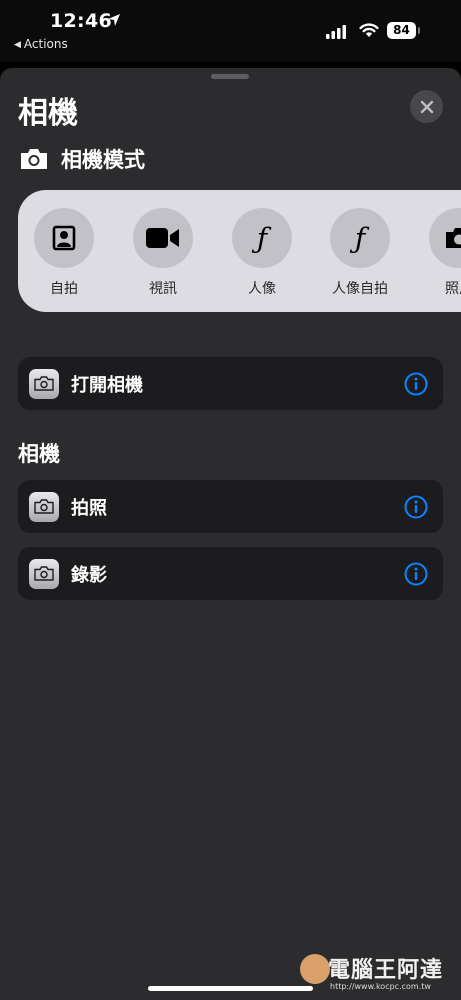 Image resolution: width=461 pixels, height=1000 pixels. I want to click on open-camera-label: 打開相機, so click(107, 385).